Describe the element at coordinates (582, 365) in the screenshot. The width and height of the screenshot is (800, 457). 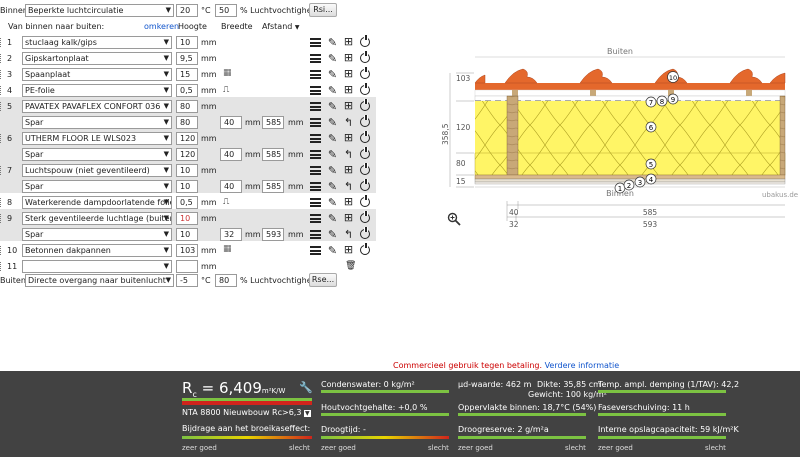
I see `notice-link: Verdere informatie` at that location.